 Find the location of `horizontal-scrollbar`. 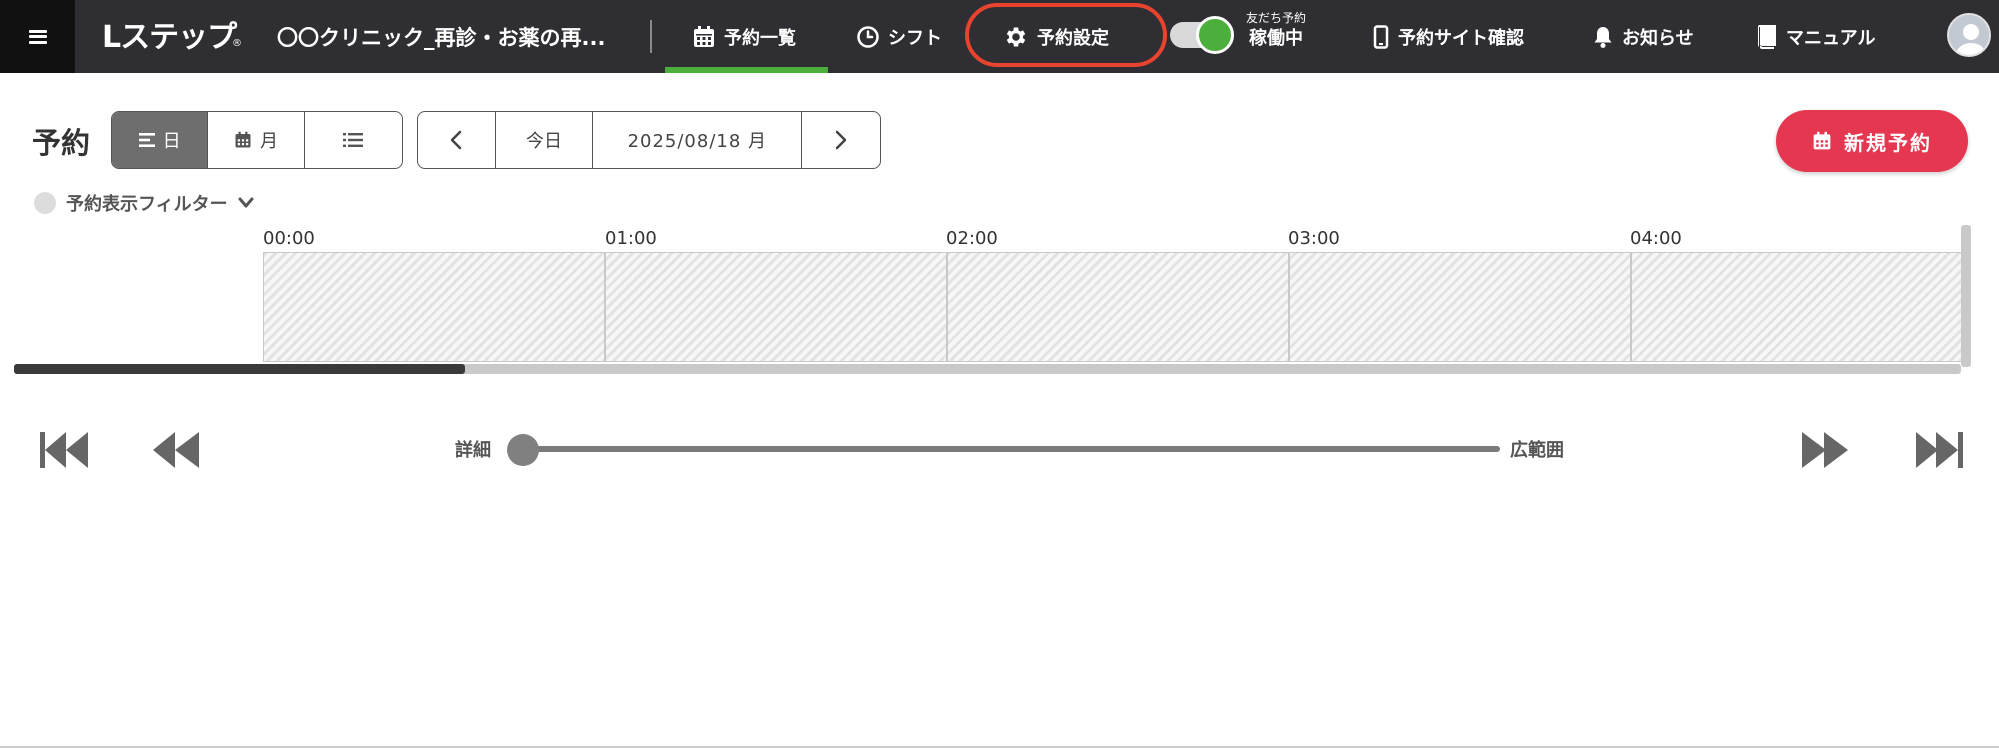

horizontal-scrollbar is located at coordinates (987, 369).